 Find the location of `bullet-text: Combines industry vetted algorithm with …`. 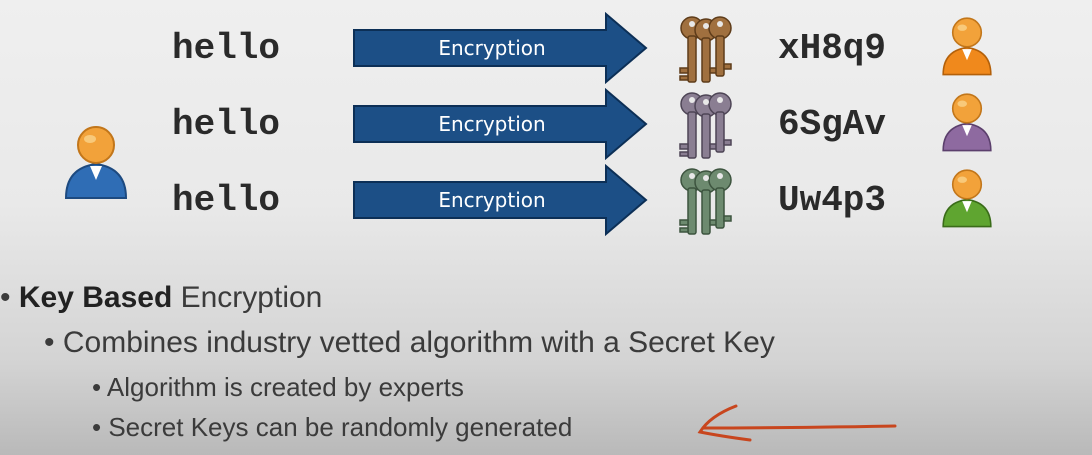

bullet-text: Combines industry vetted algorithm with … is located at coordinates (418, 342).